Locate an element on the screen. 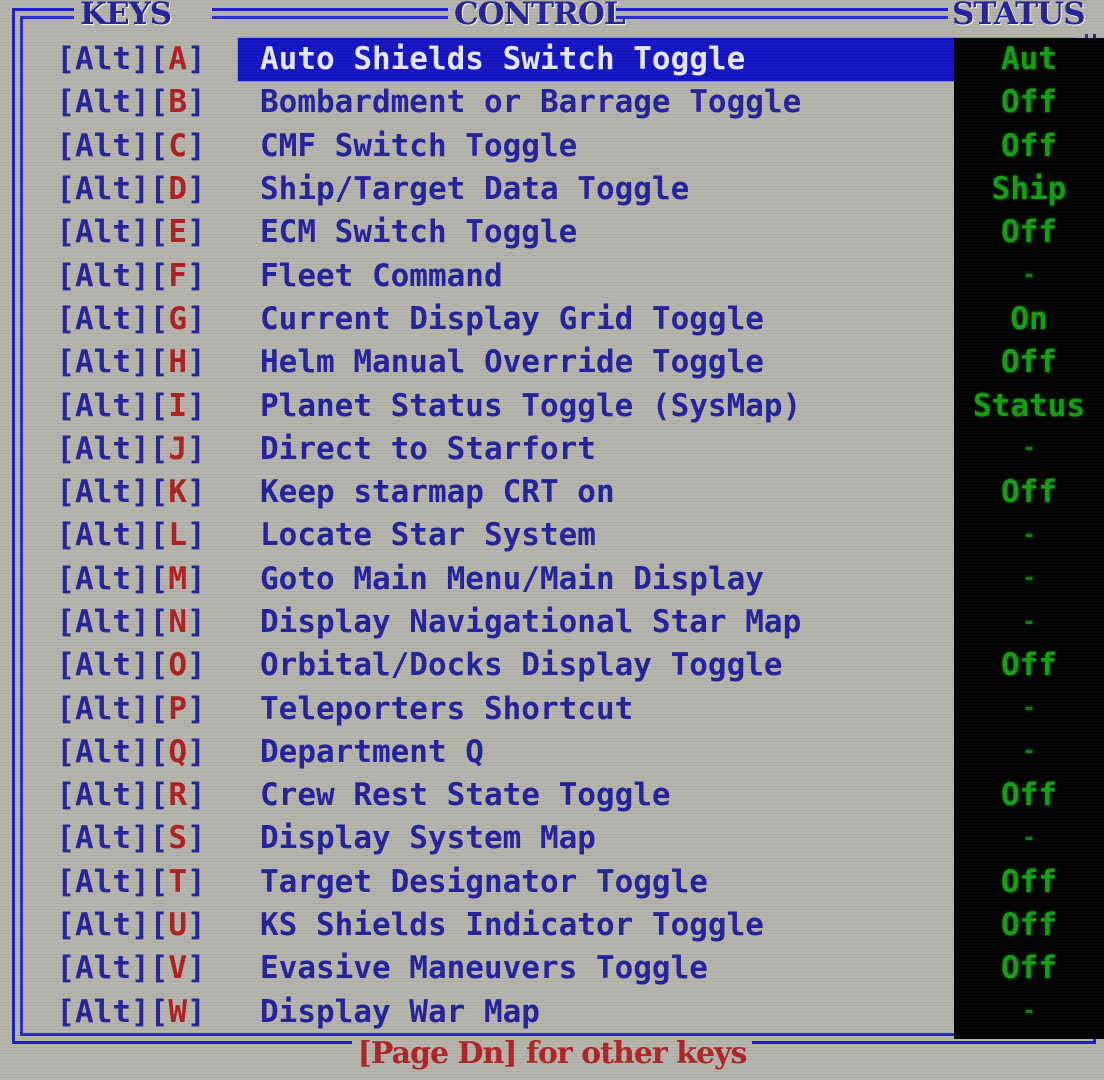 This screenshot has width=1104, height=1080. shortcut-description: Goto Main Menu/Main Display is located at coordinates (512, 578).